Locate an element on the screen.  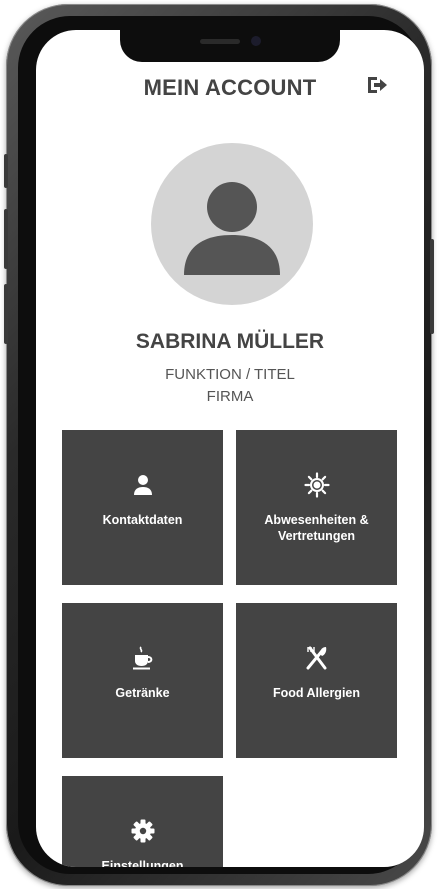
user-company: FIRMA is located at coordinates (230, 396).